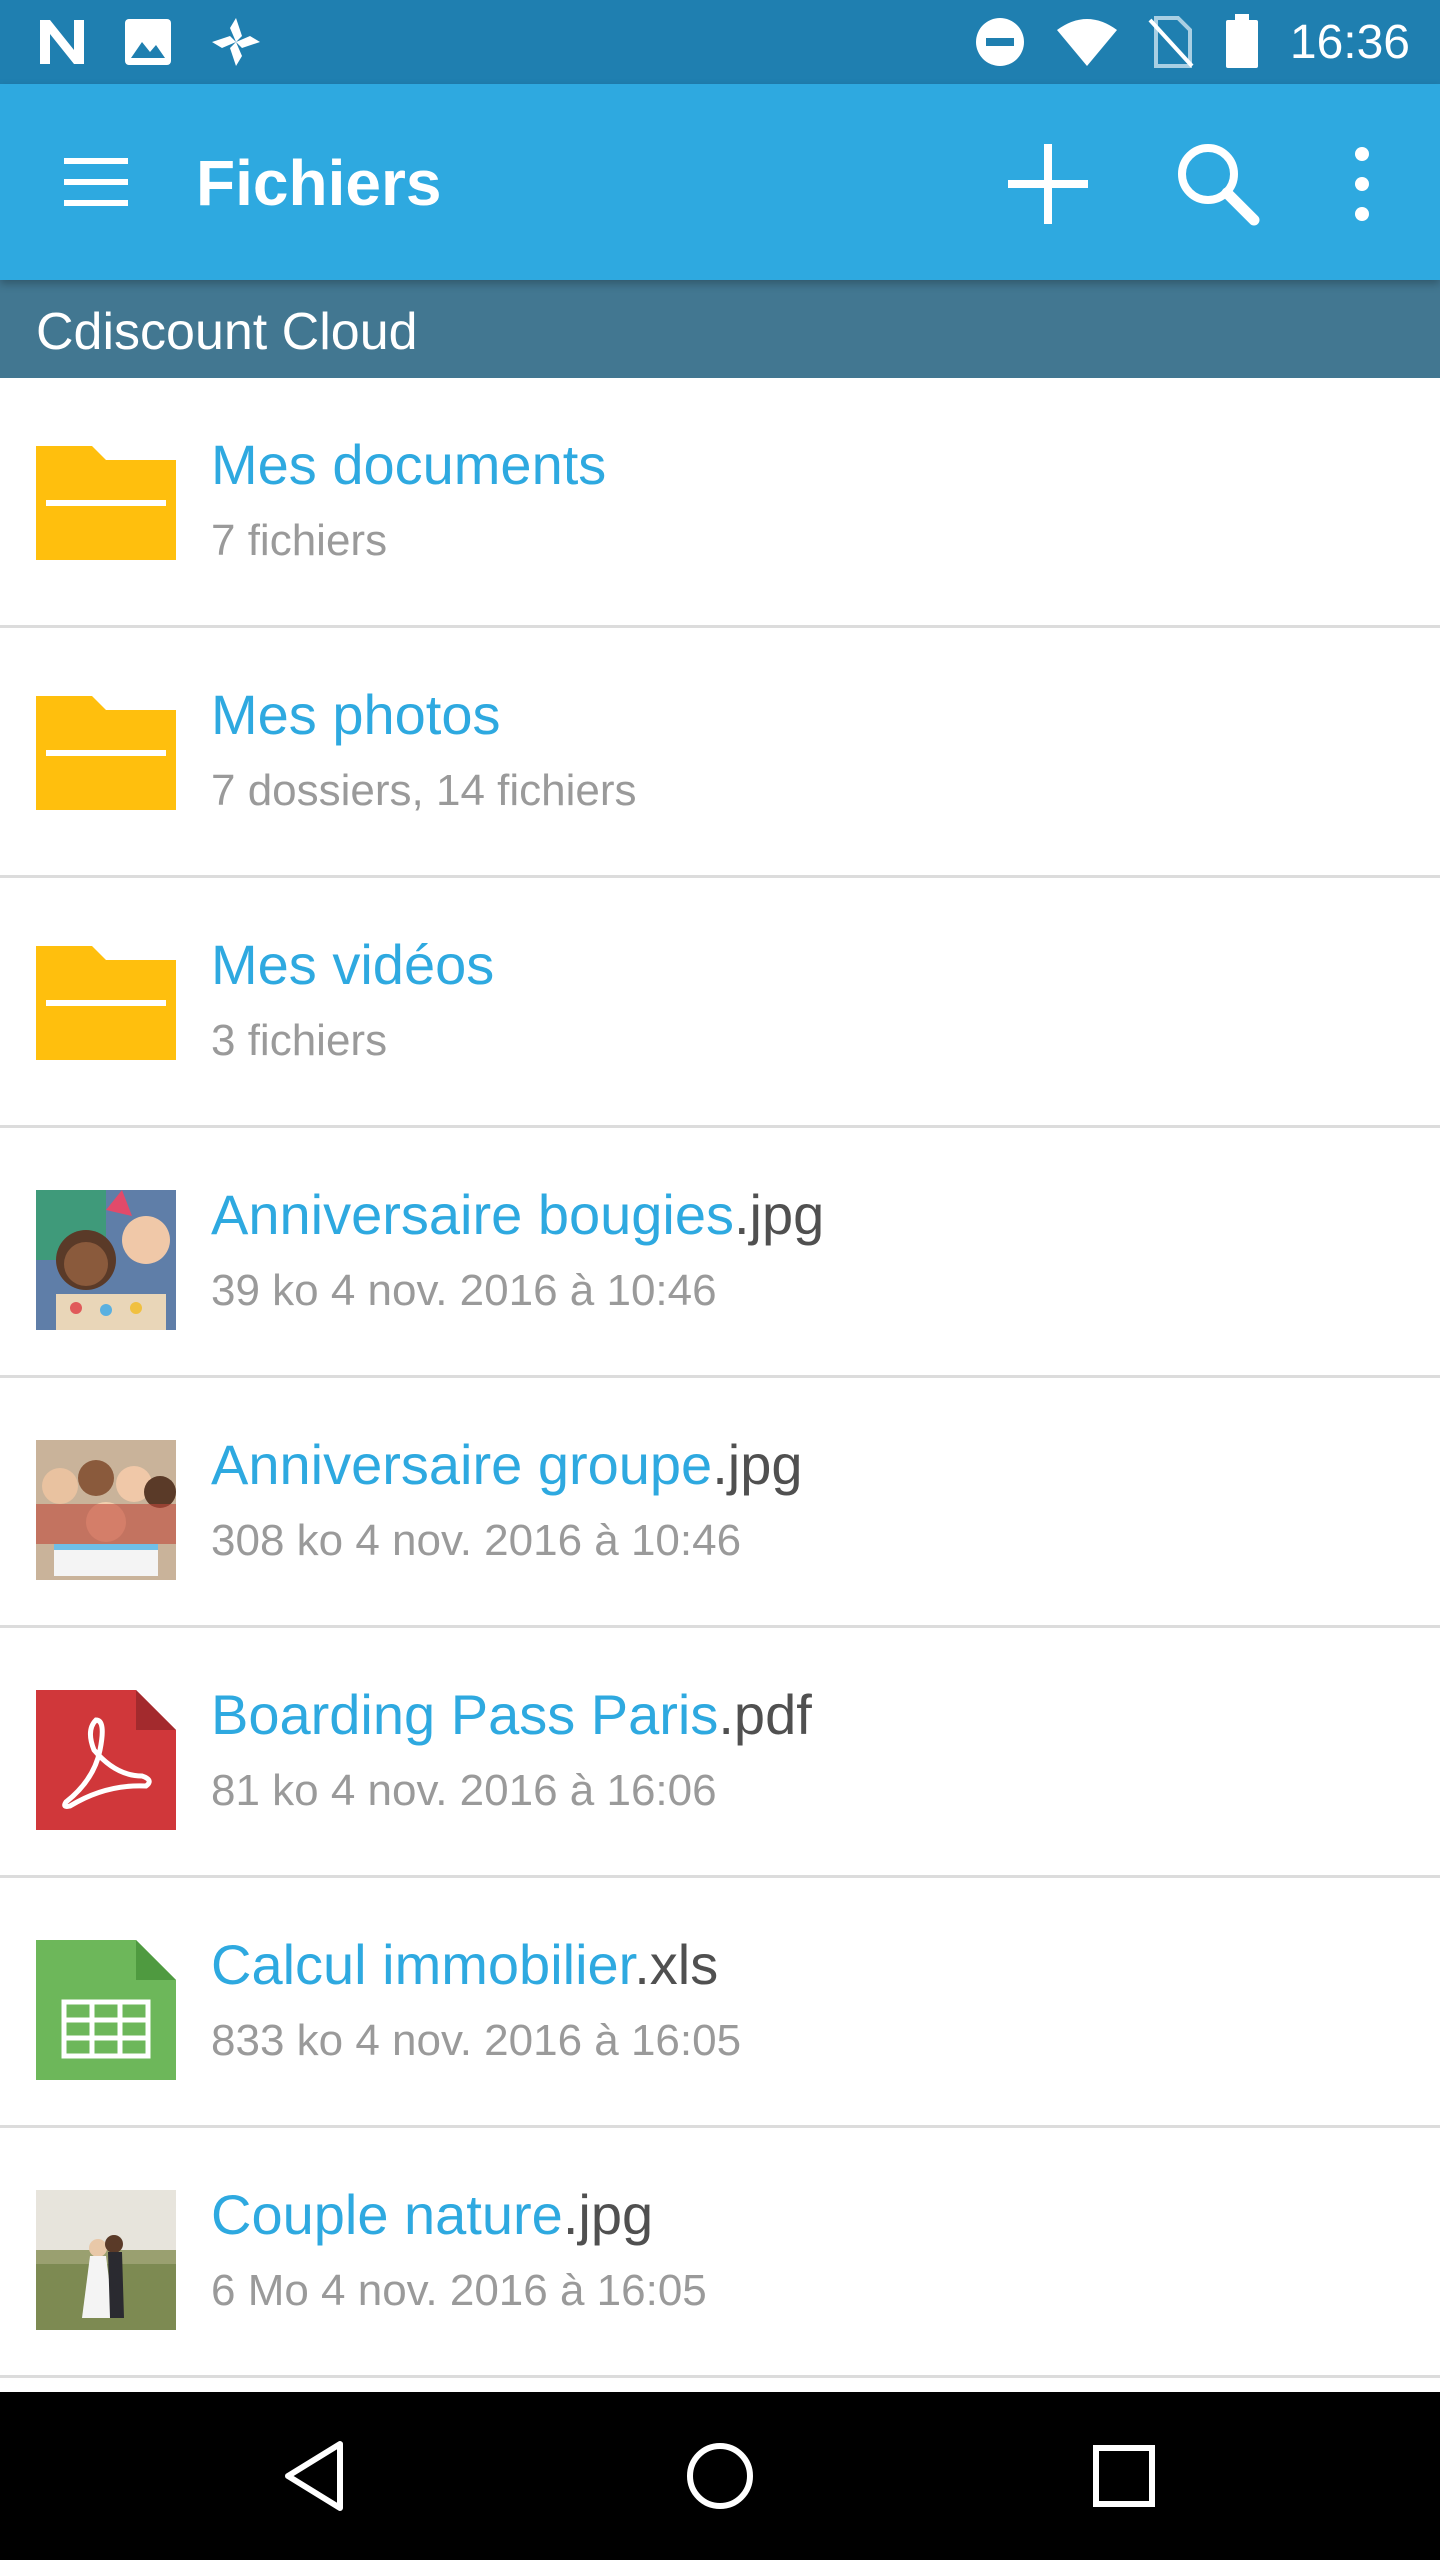 The height and width of the screenshot is (2560, 1440). I want to click on page-title: Fichiers, so click(319, 183).